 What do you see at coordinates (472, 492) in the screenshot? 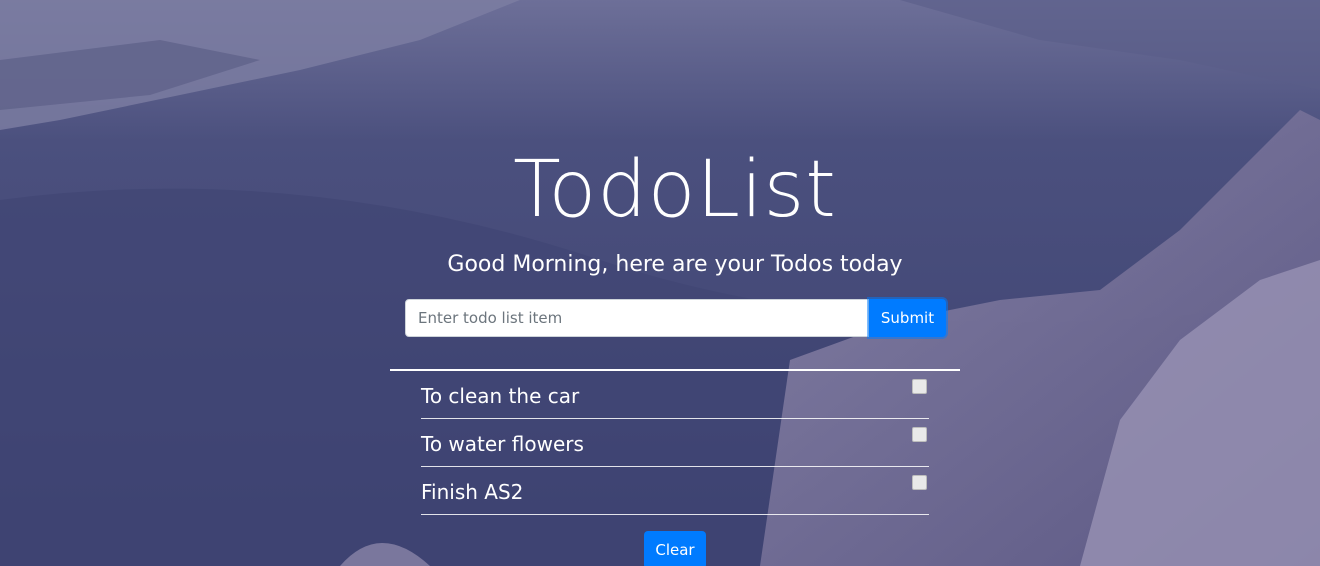
I see `todo-text: Finish AS2` at bounding box center [472, 492].